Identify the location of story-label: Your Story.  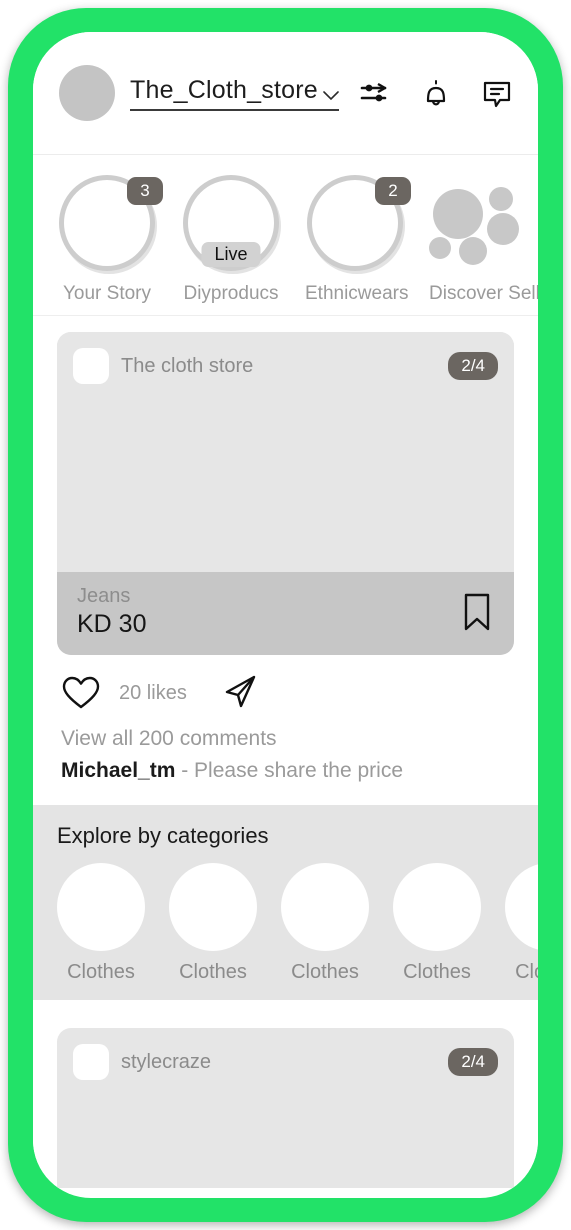
(106, 293).